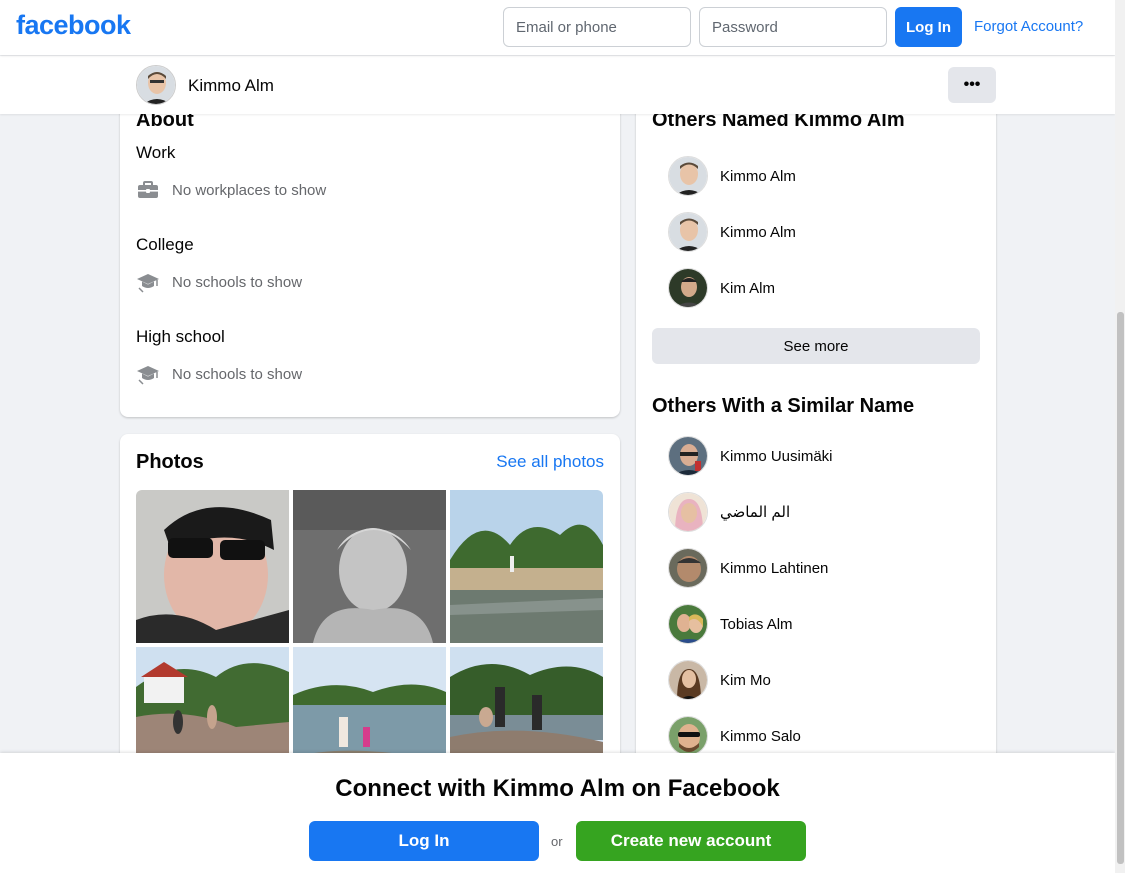 The height and width of the screenshot is (873, 1125). I want to click on person-name: Kim Mo, so click(745, 680).